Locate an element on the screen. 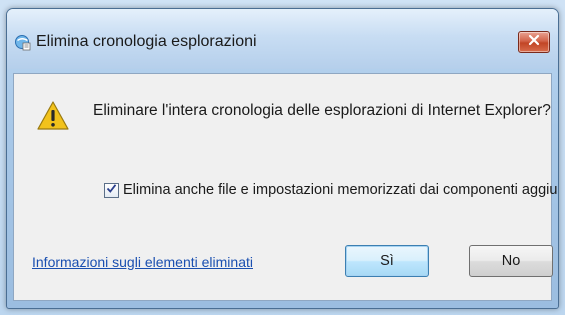 This screenshot has width=565, height=315. internet-explorer-icon is located at coordinates (23, 42).